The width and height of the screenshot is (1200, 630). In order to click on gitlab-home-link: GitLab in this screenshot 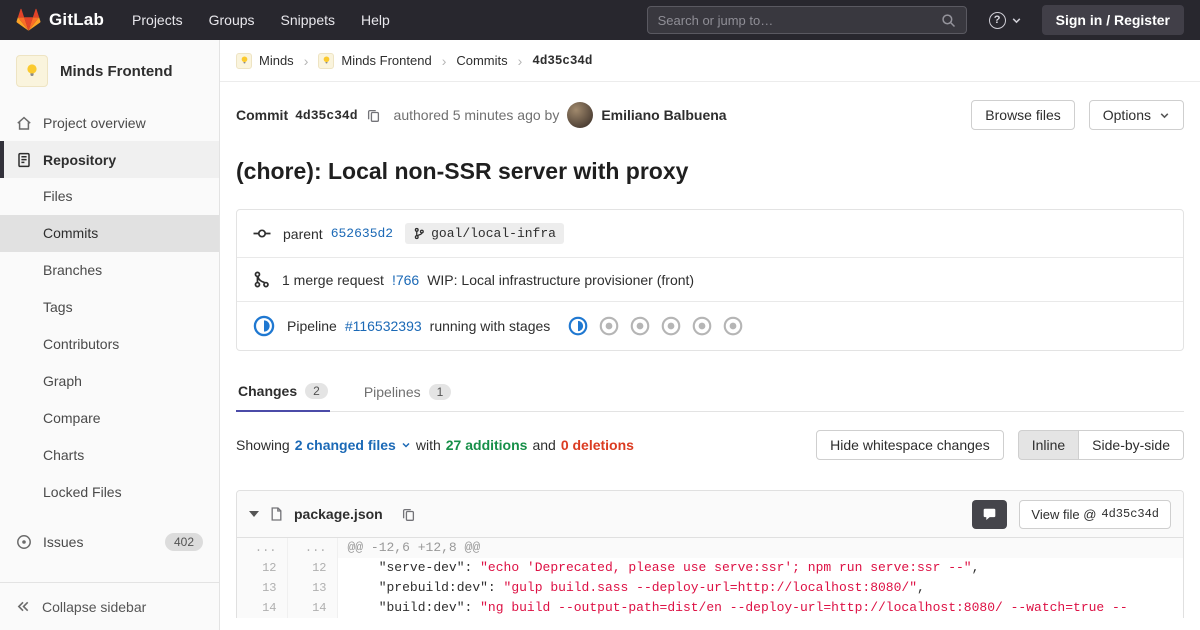, I will do `click(60, 20)`.